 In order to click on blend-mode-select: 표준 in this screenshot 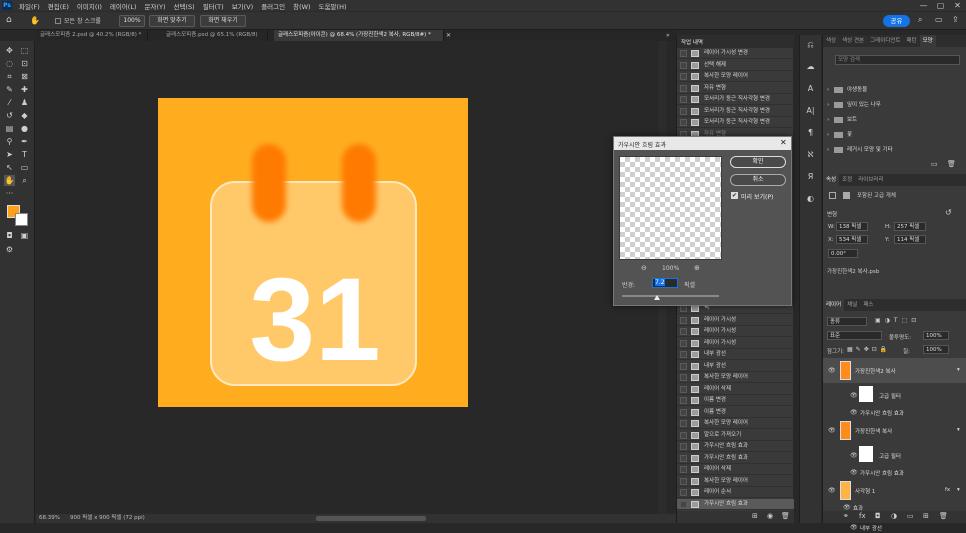, I will do `click(854, 335)`.